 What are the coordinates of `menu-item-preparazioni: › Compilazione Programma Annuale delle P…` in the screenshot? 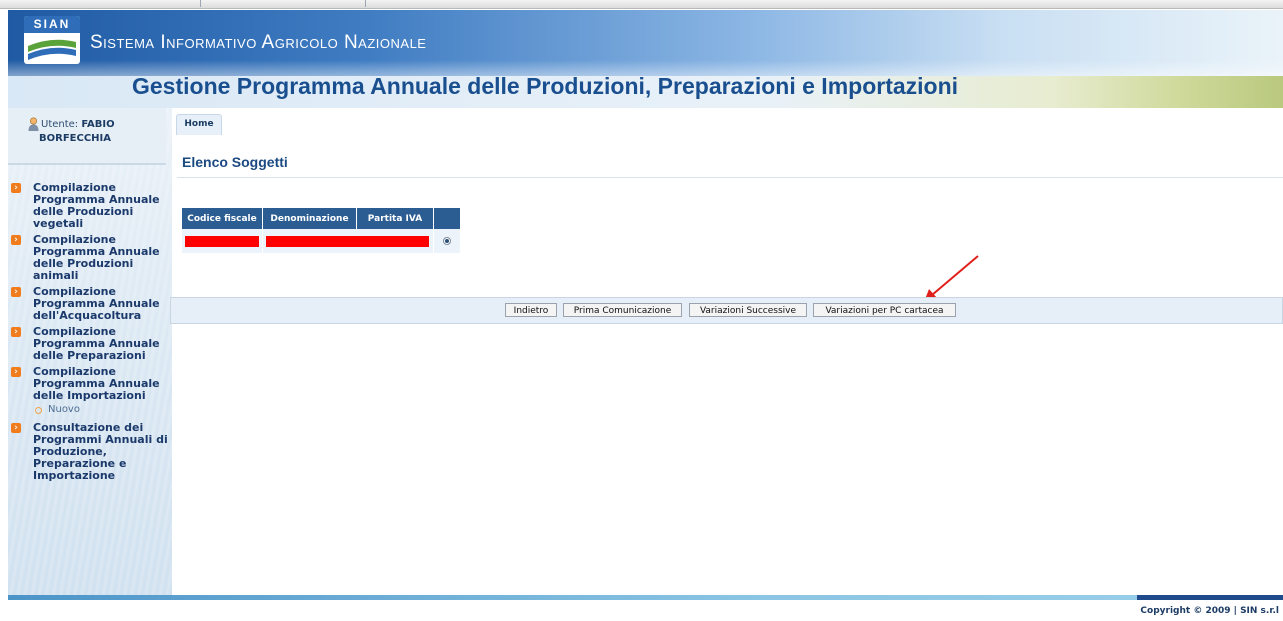 It's located at (88, 344).